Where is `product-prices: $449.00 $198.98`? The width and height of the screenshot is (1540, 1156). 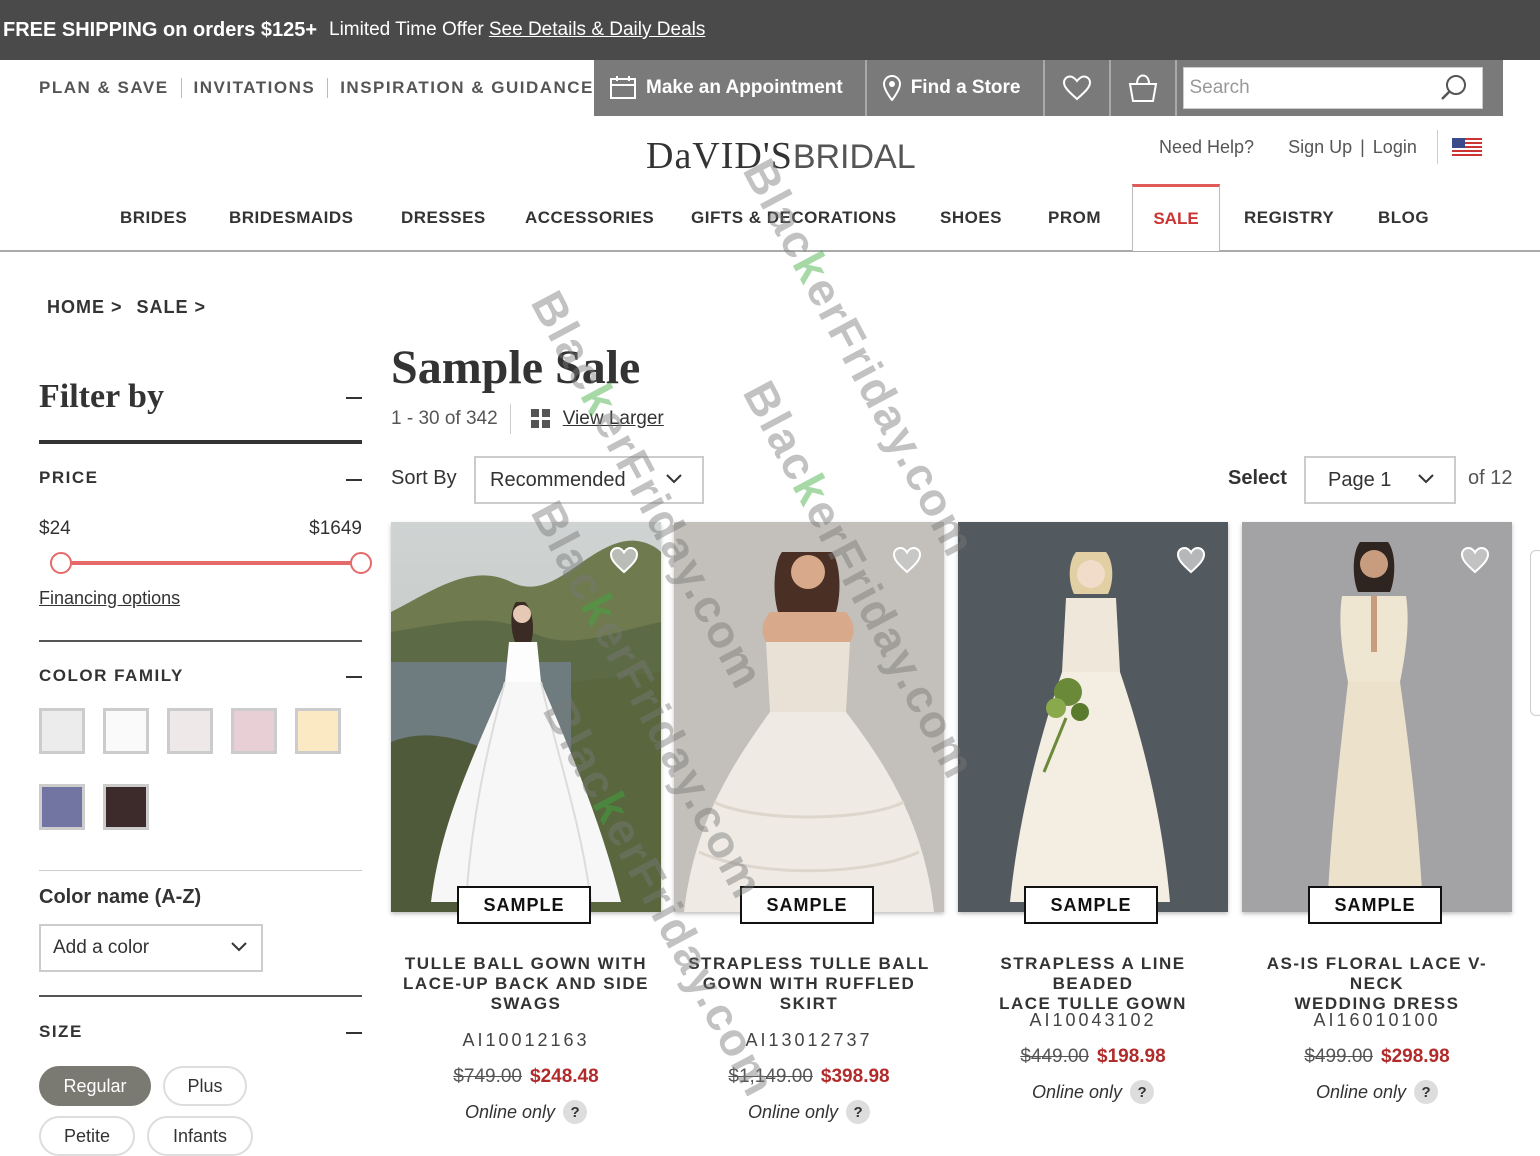
product-prices: $449.00 $198.98 is located at coordinates (1093, 1057).